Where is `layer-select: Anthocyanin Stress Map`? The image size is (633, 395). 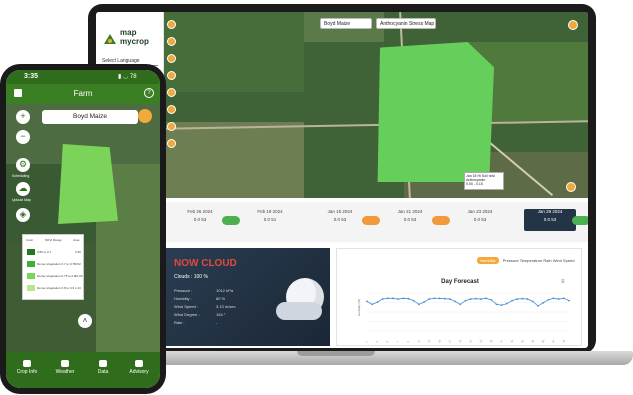
layer-select: Anthocyanin Stress Map is located at coordinates (406, 23).